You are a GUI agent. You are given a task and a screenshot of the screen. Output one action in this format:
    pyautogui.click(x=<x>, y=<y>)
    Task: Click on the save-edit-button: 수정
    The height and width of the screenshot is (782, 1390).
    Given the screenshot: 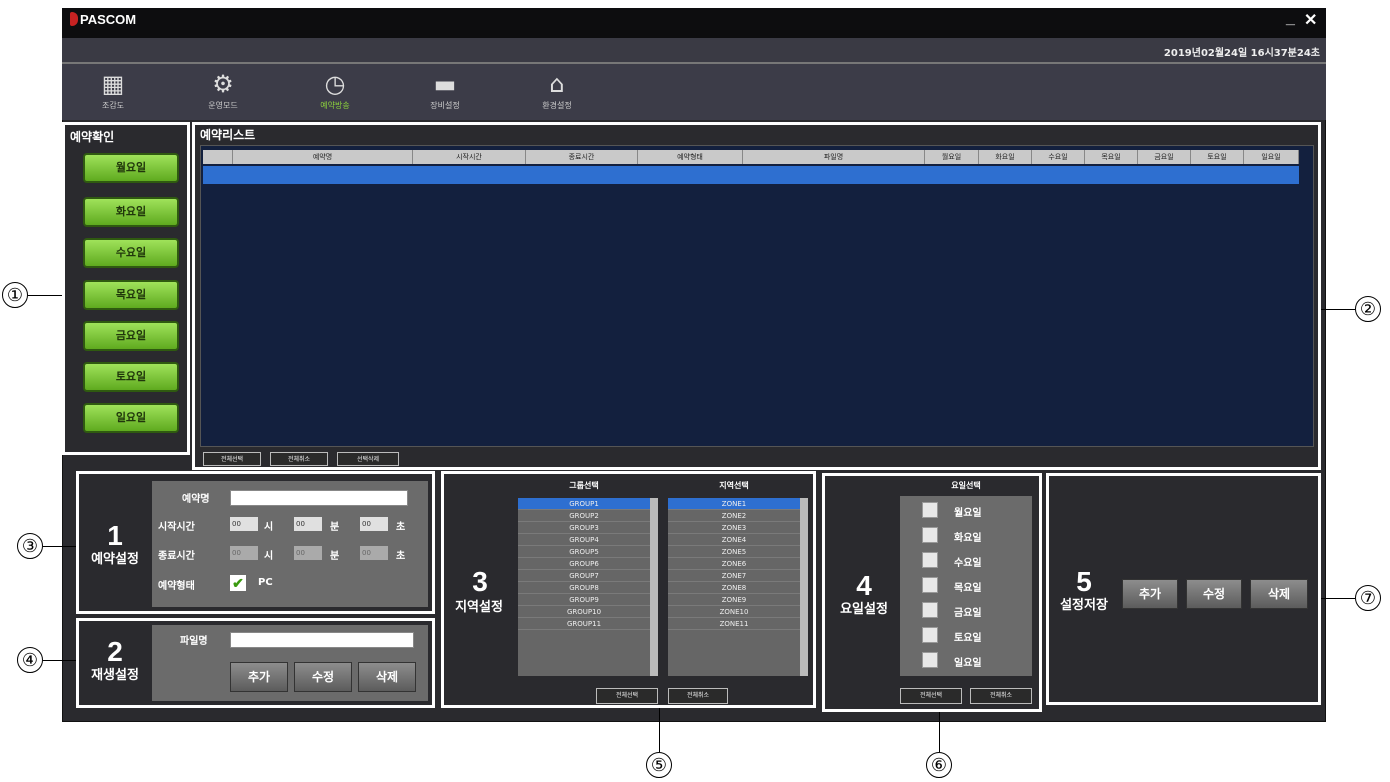 What is the action you would take?
    pyautogui.click(x=1214, y=594)
    